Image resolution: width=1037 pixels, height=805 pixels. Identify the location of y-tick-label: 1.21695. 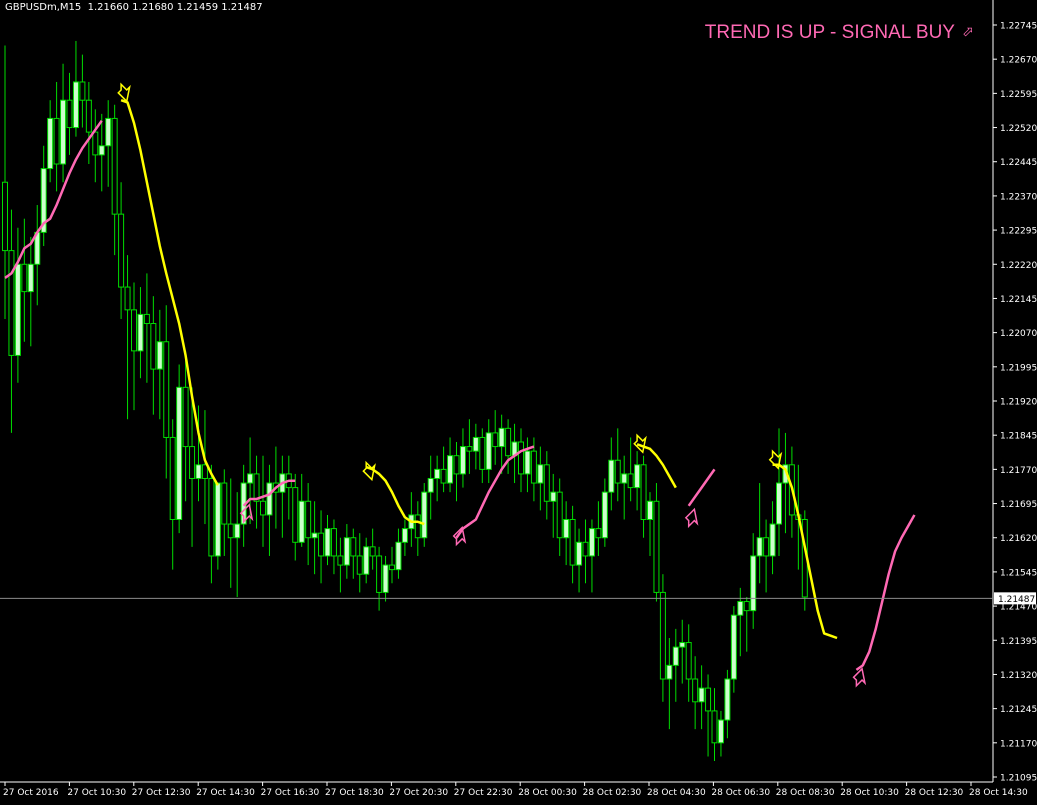
(1018, 505).